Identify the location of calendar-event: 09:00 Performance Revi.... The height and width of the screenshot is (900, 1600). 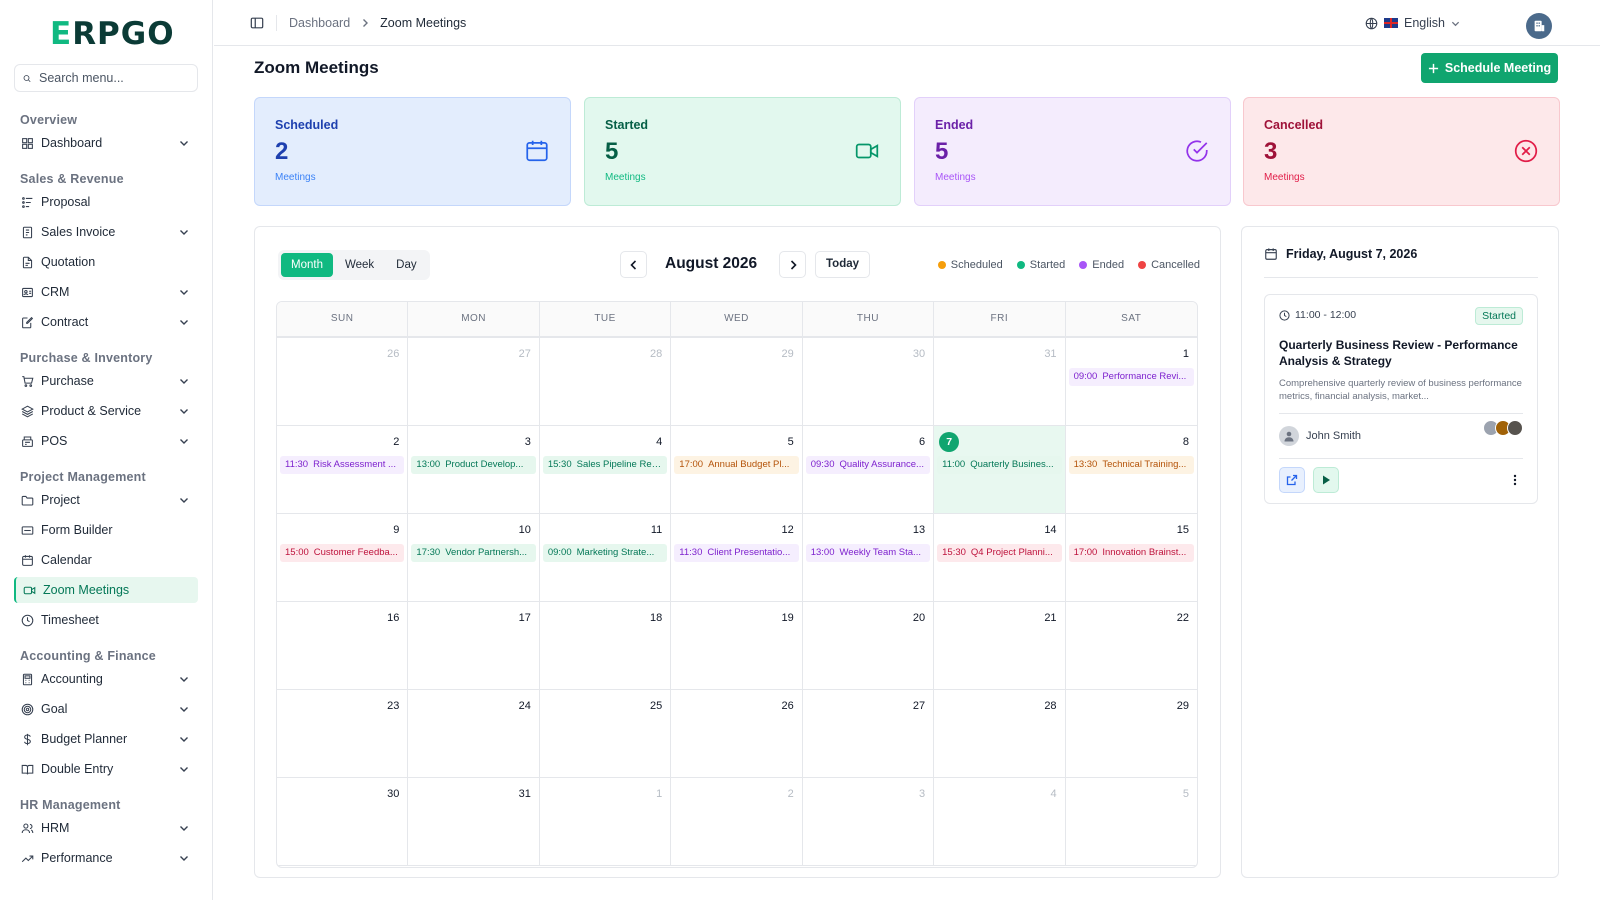
(1131, 377).